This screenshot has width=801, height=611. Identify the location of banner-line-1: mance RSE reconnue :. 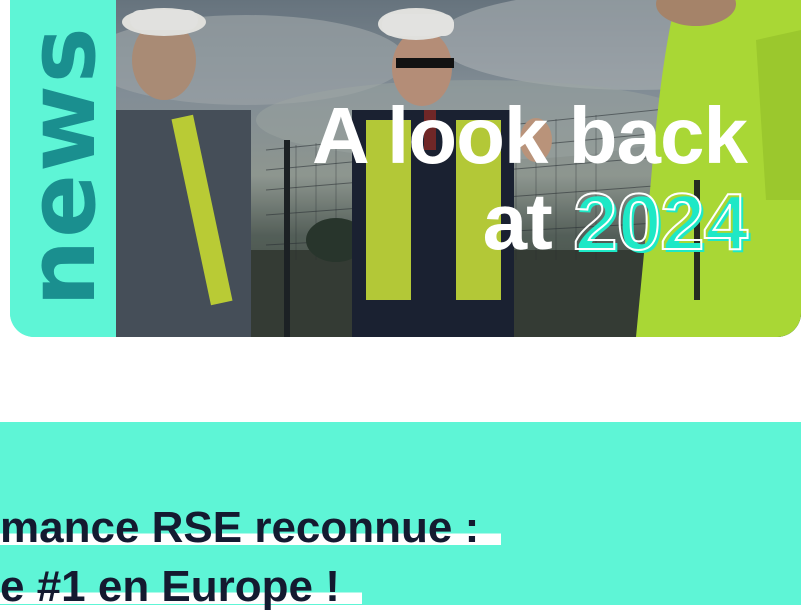
(251, 527).